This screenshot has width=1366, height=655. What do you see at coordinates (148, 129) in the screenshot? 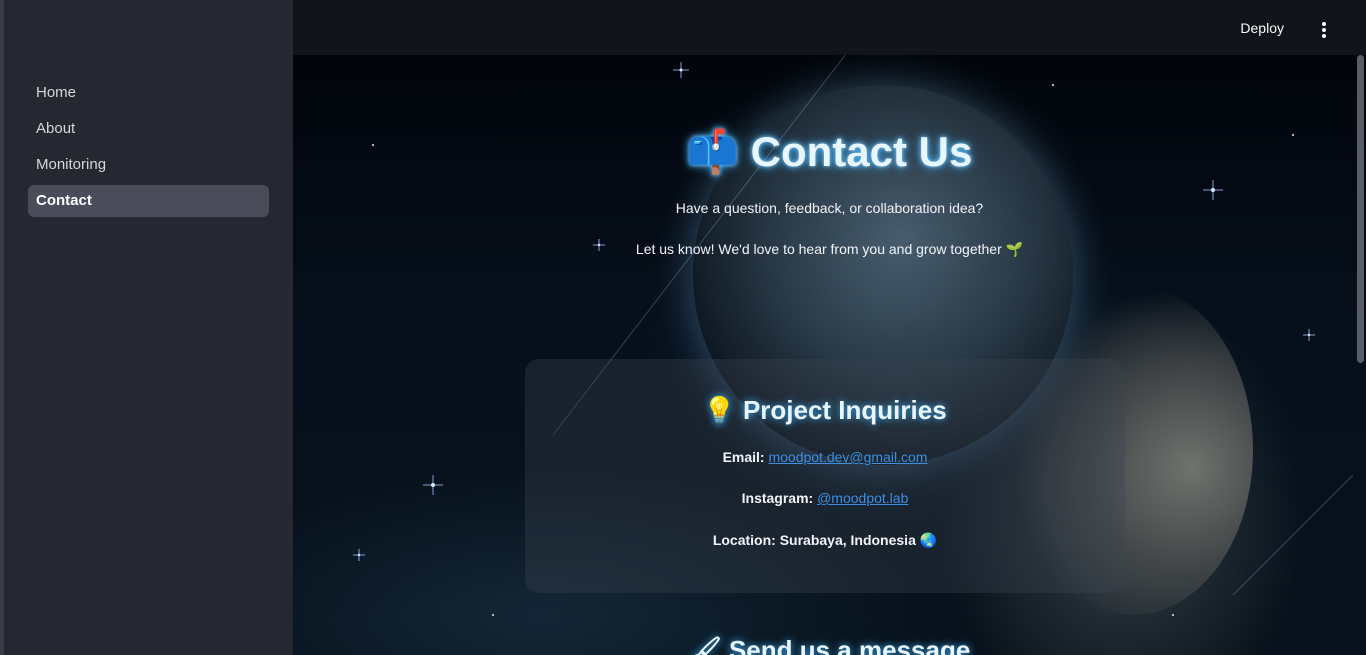
I see `sidebar-item-about: About` at bounding box center [148, 129].